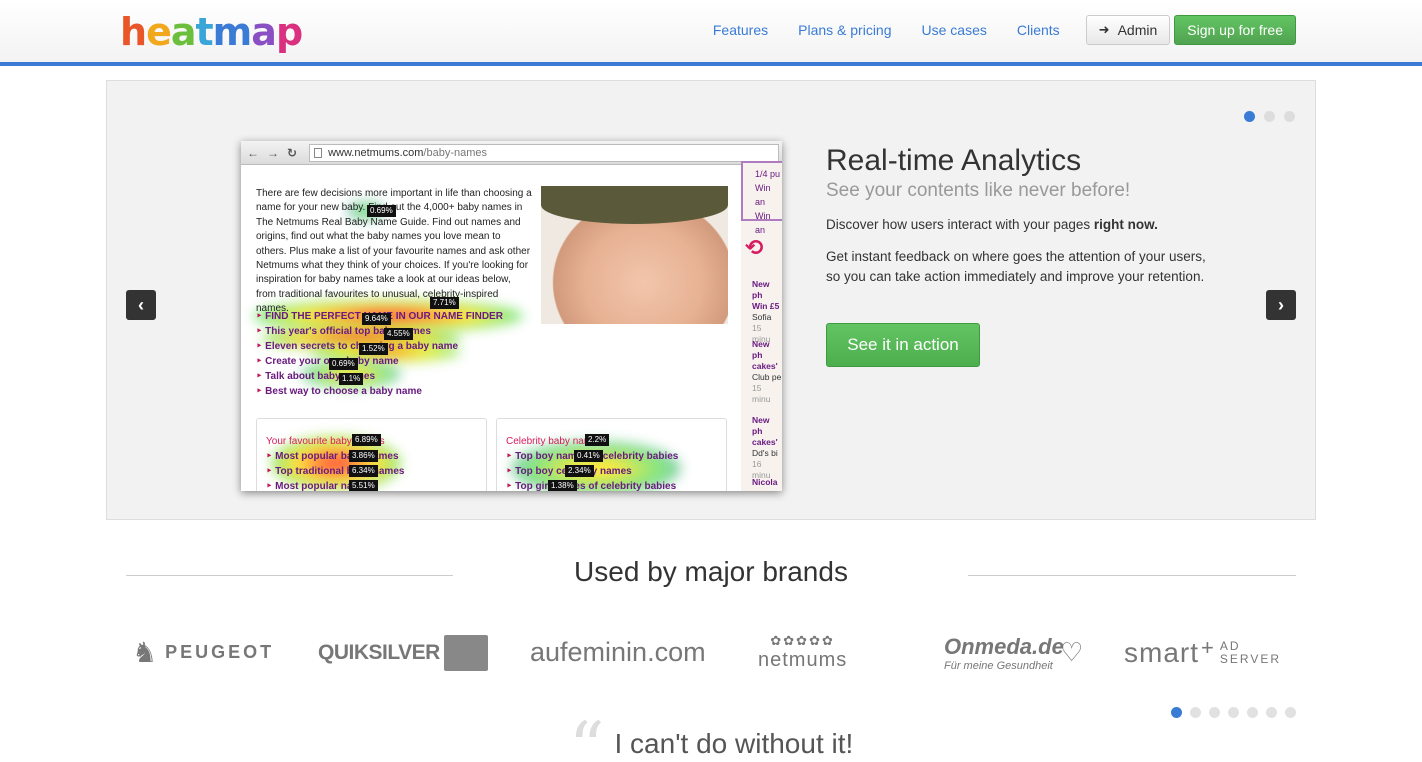  What do you see at coordinates (363, 471) in the screenshot?
I see `click-percent-badge: 6.34%` at bounding box center [363, 471].